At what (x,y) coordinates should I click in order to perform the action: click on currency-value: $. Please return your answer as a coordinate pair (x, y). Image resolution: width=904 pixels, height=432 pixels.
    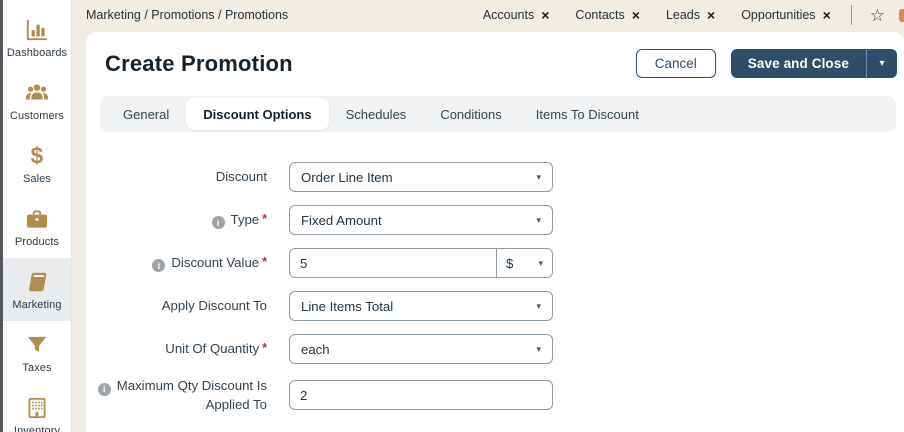
    Looking at the image, I should click on (510, 263).